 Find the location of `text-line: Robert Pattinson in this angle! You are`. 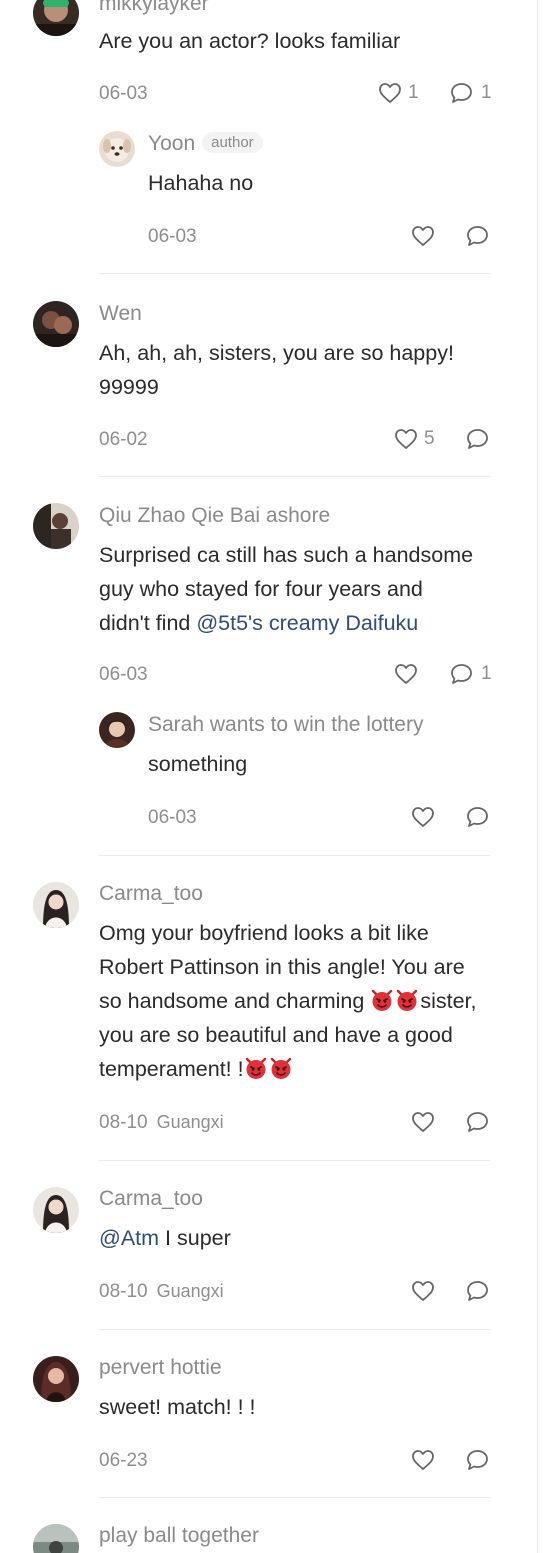

text-line: Robert Pattinson in this angle! You are is located at coordinates (282, 967).